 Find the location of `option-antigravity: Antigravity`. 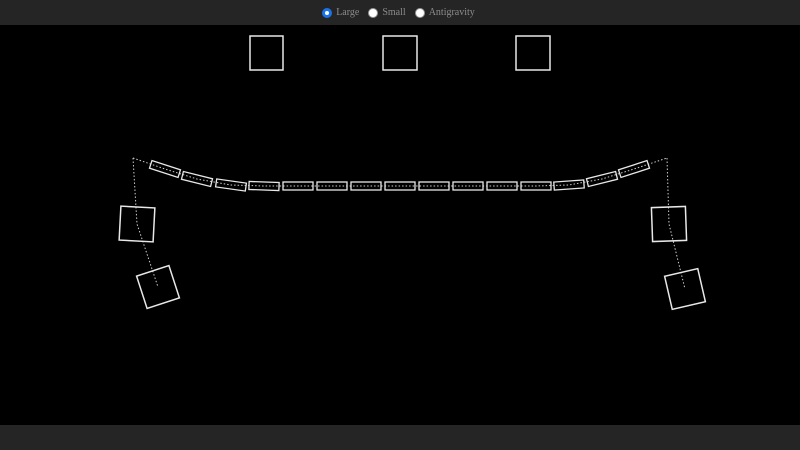

option-antigravity: Antigravity is located at coordinates (446, 12).